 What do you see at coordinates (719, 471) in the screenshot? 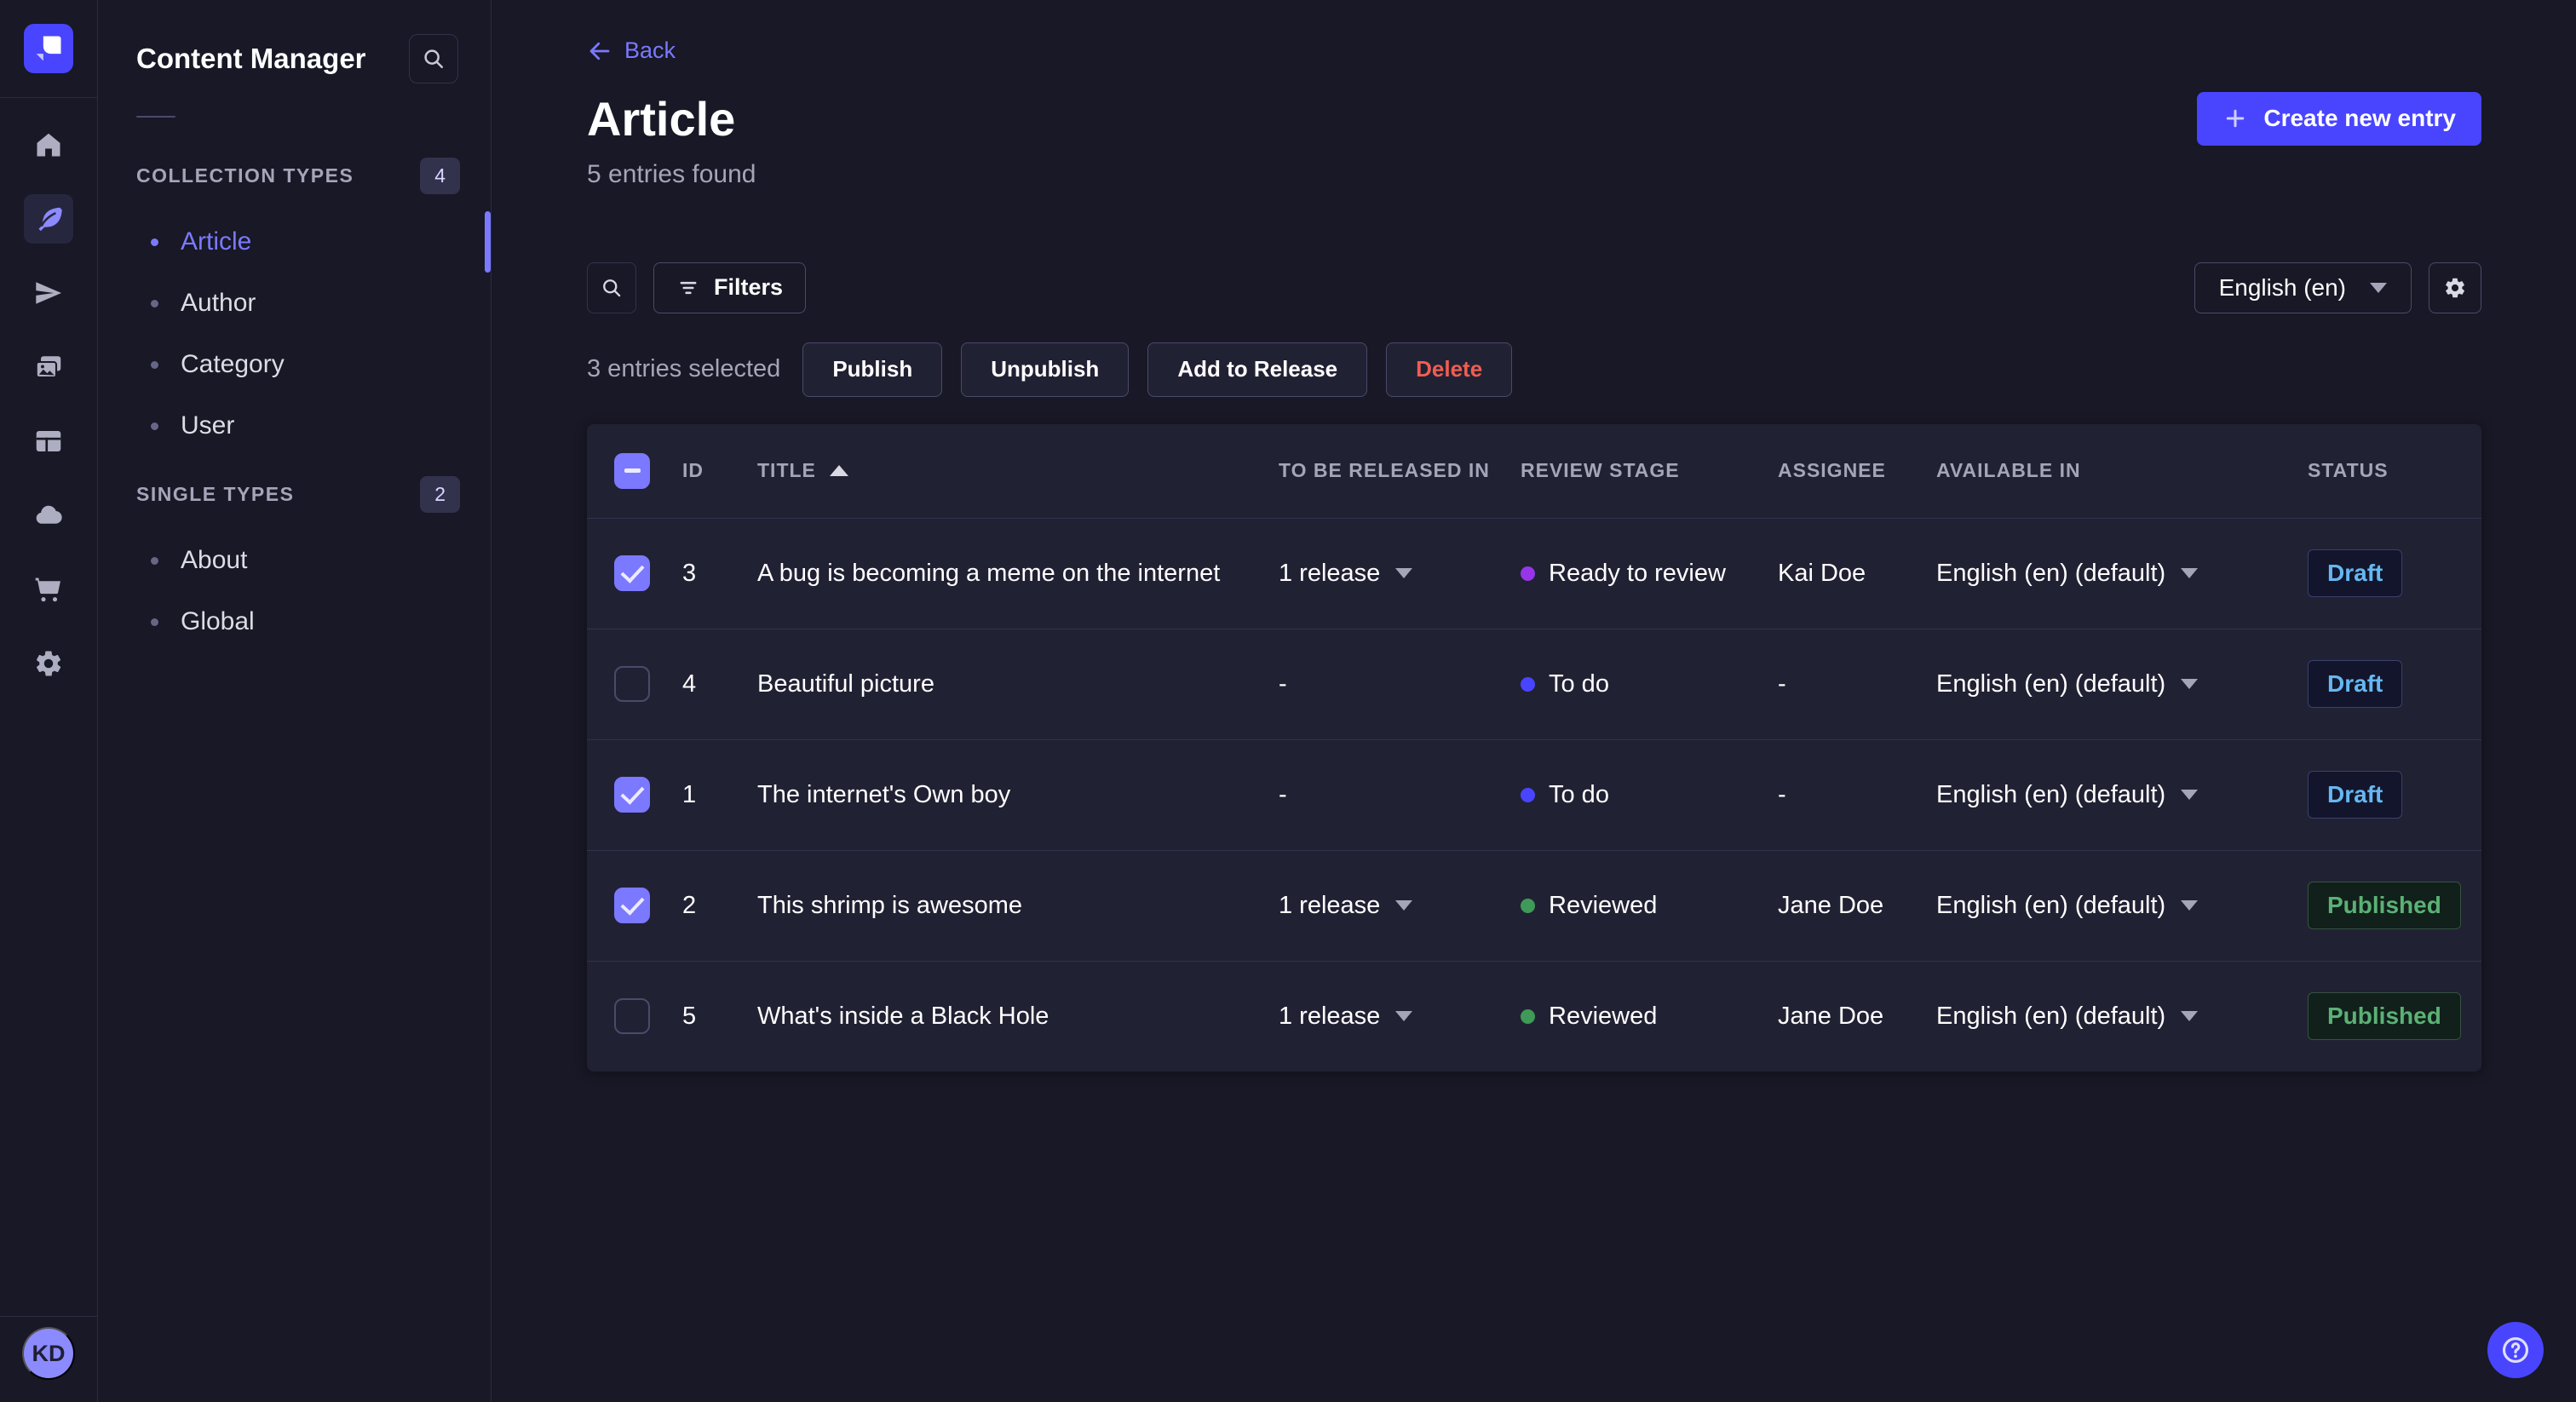
I see `column-header-id: ID` at bounding box center [719, 471].